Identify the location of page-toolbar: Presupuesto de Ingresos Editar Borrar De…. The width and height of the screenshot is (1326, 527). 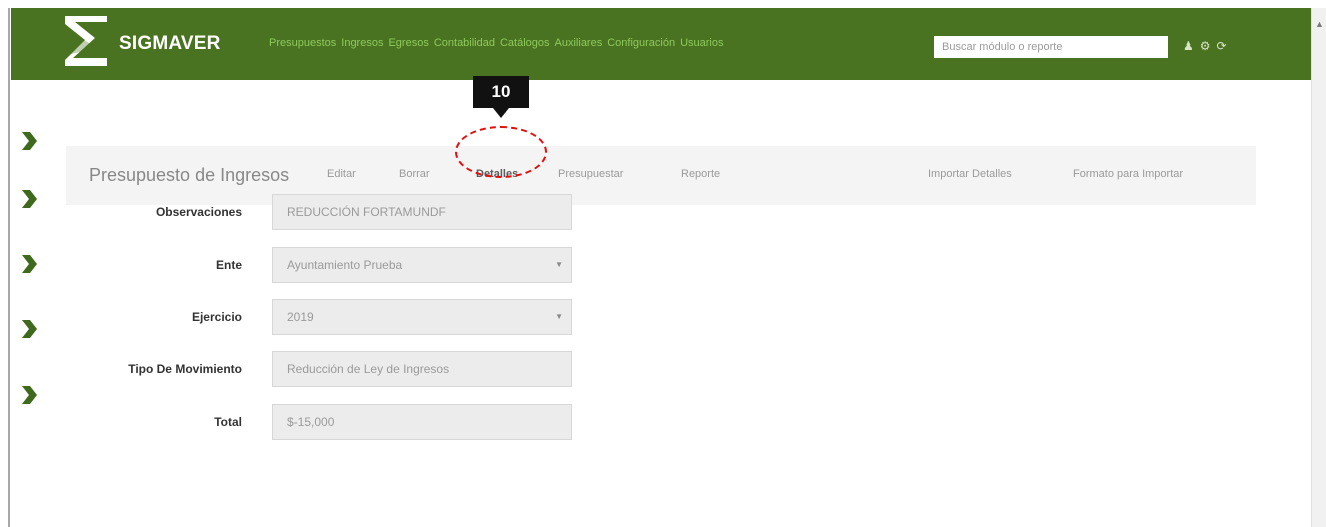
(661, 175).